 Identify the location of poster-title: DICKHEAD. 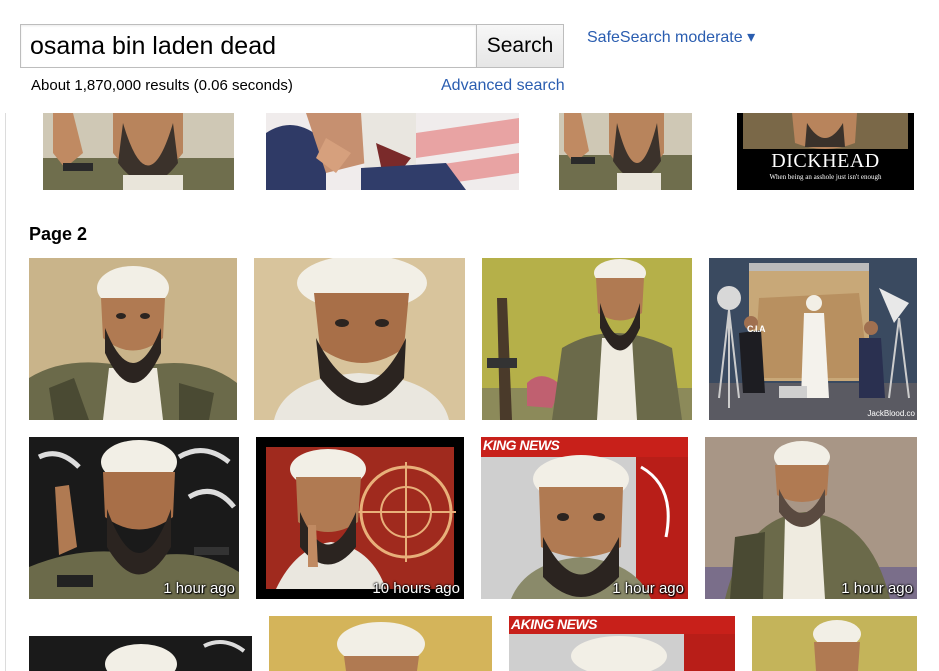
(825, 161).